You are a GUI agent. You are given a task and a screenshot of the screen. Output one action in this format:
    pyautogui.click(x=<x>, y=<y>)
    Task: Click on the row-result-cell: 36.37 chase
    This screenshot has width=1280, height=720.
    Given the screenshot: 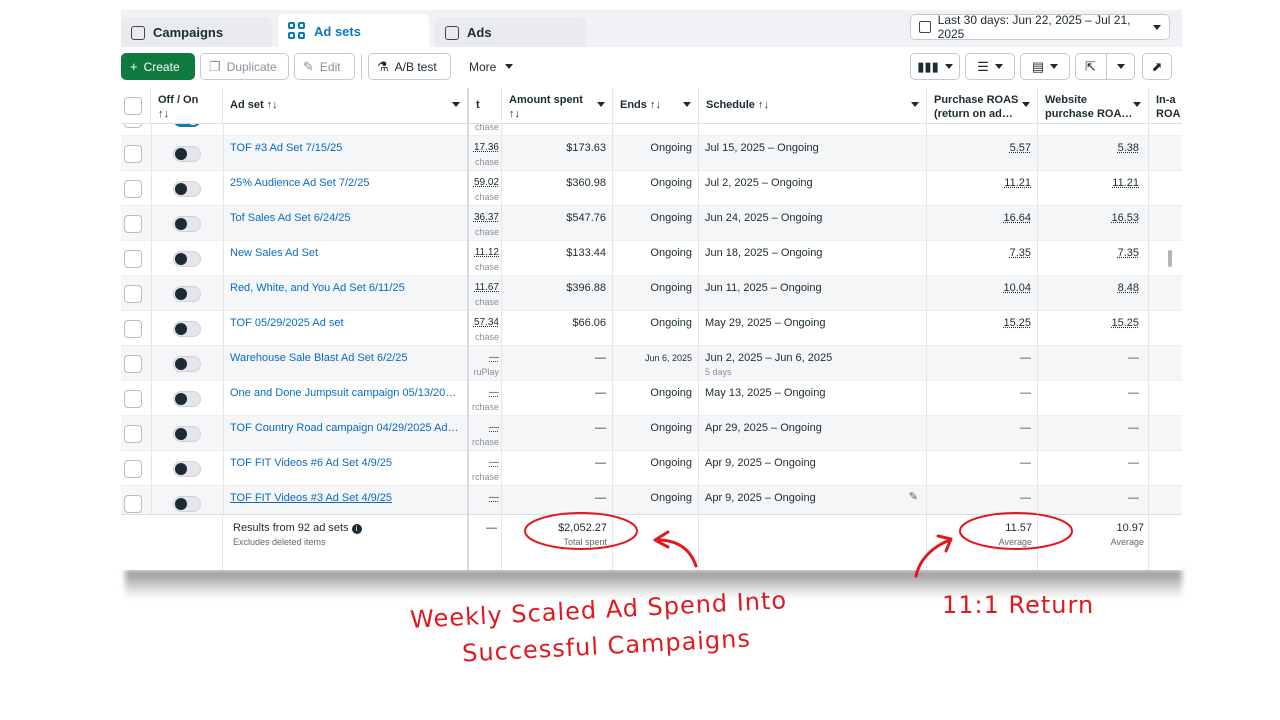 What is the action you would take?
    pyautogui.click(x=484, y=223)
    